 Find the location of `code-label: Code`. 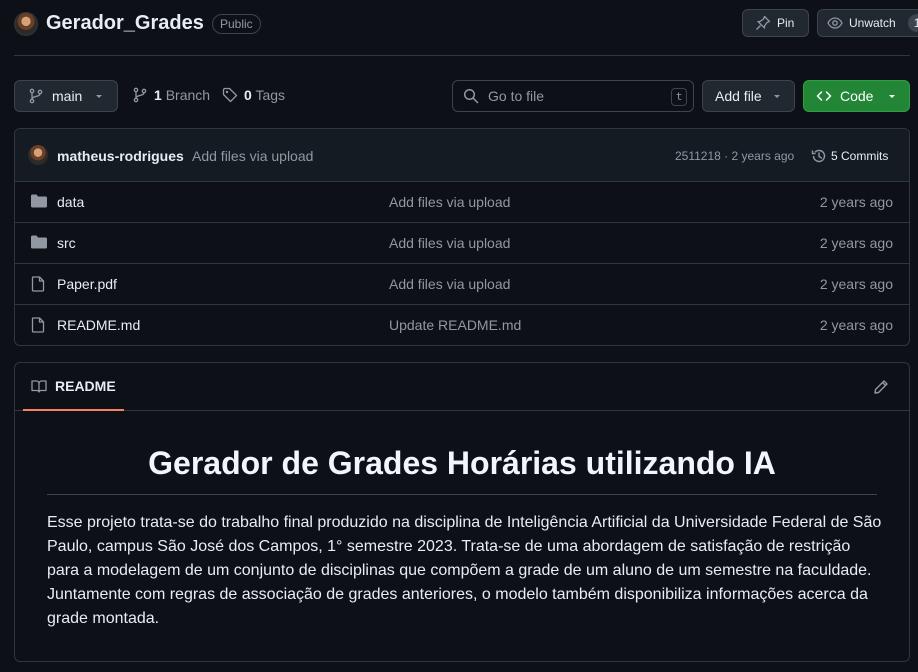

code-label: Code is located at coordinates (857, 96).